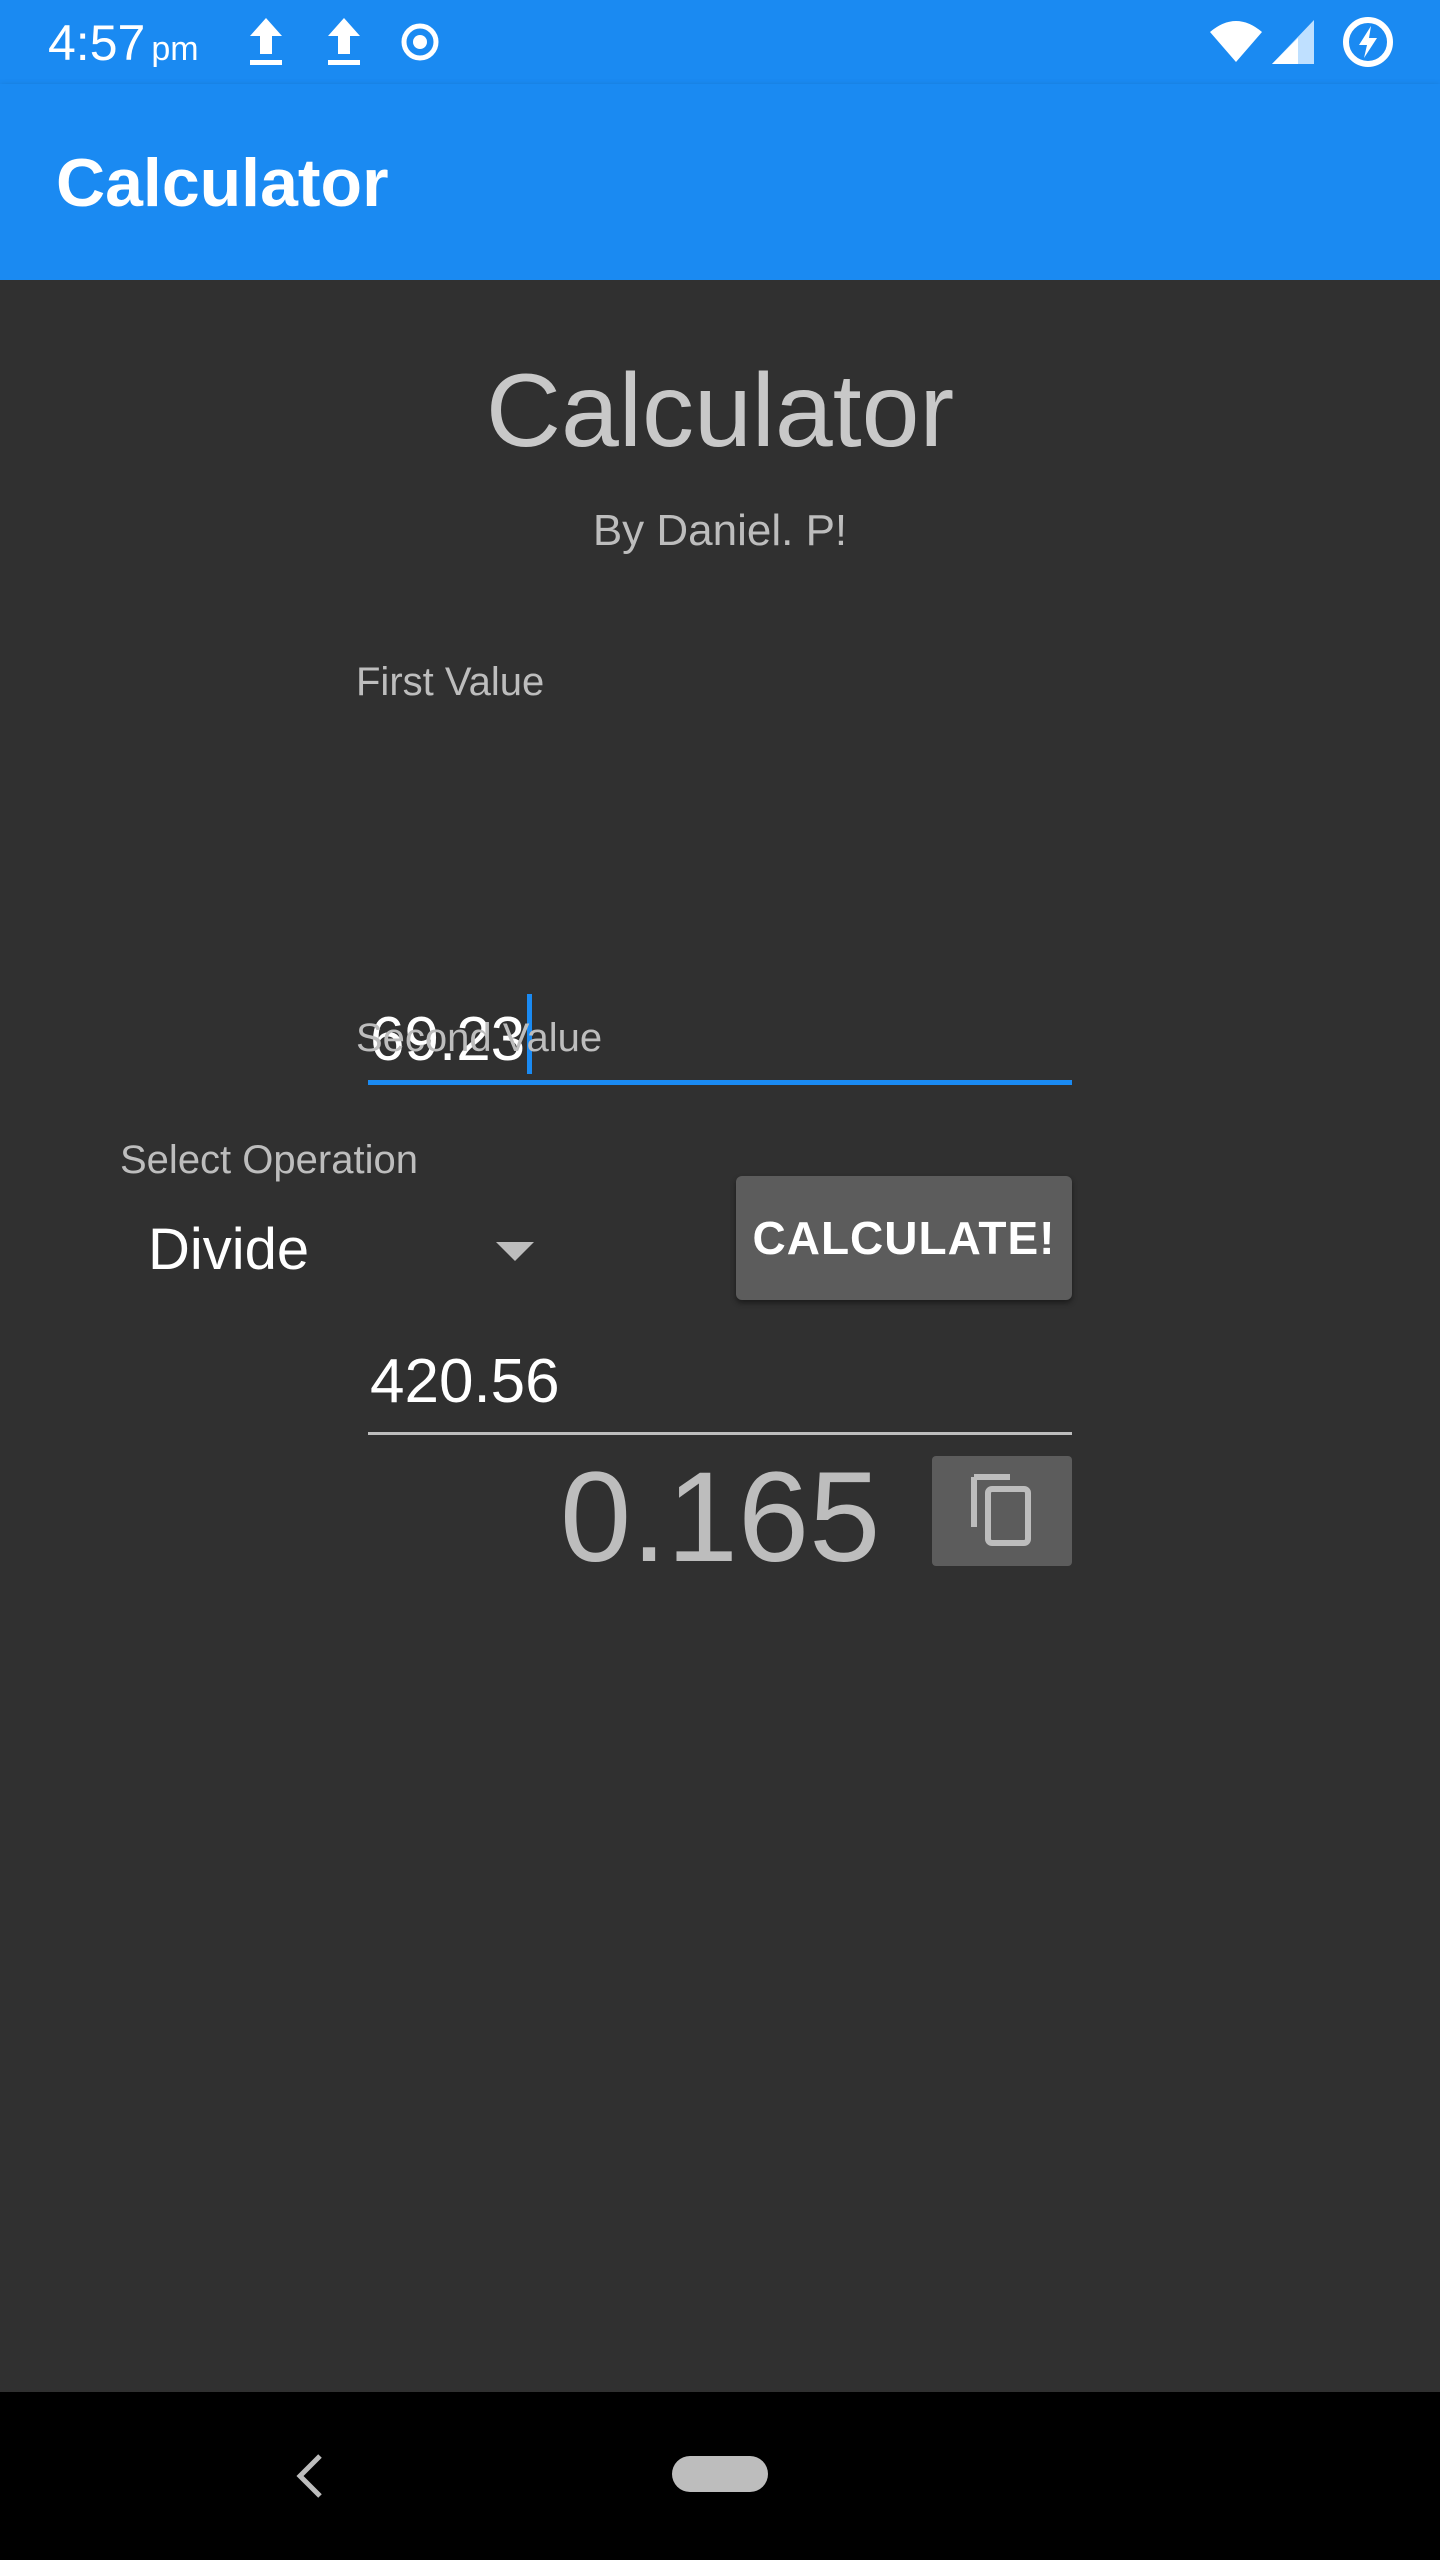  I want to click on back-icon, so click(310, 2476).